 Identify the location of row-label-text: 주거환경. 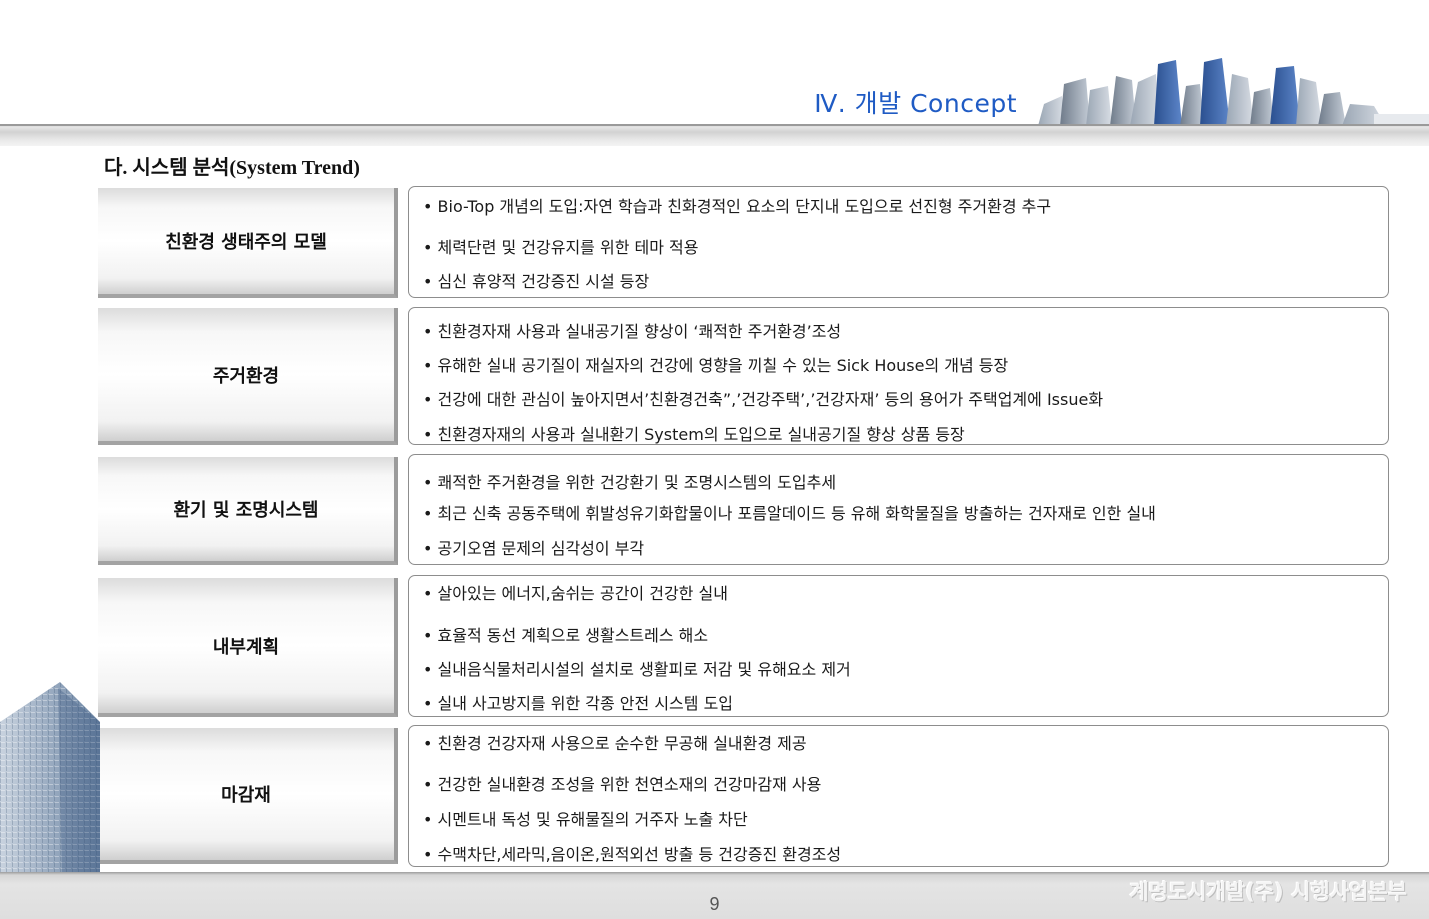
(246, 376).